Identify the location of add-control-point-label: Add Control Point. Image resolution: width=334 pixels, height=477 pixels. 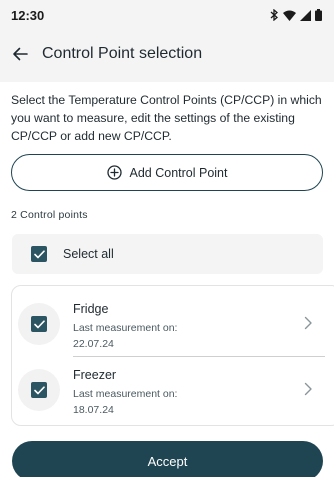
(178, 172).